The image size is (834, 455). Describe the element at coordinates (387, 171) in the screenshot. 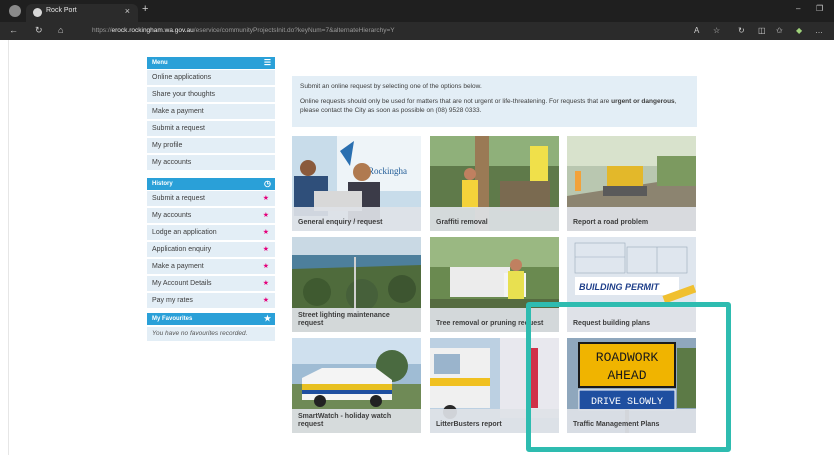

I see `rockingham-sign-text: Rockingha` at that location.